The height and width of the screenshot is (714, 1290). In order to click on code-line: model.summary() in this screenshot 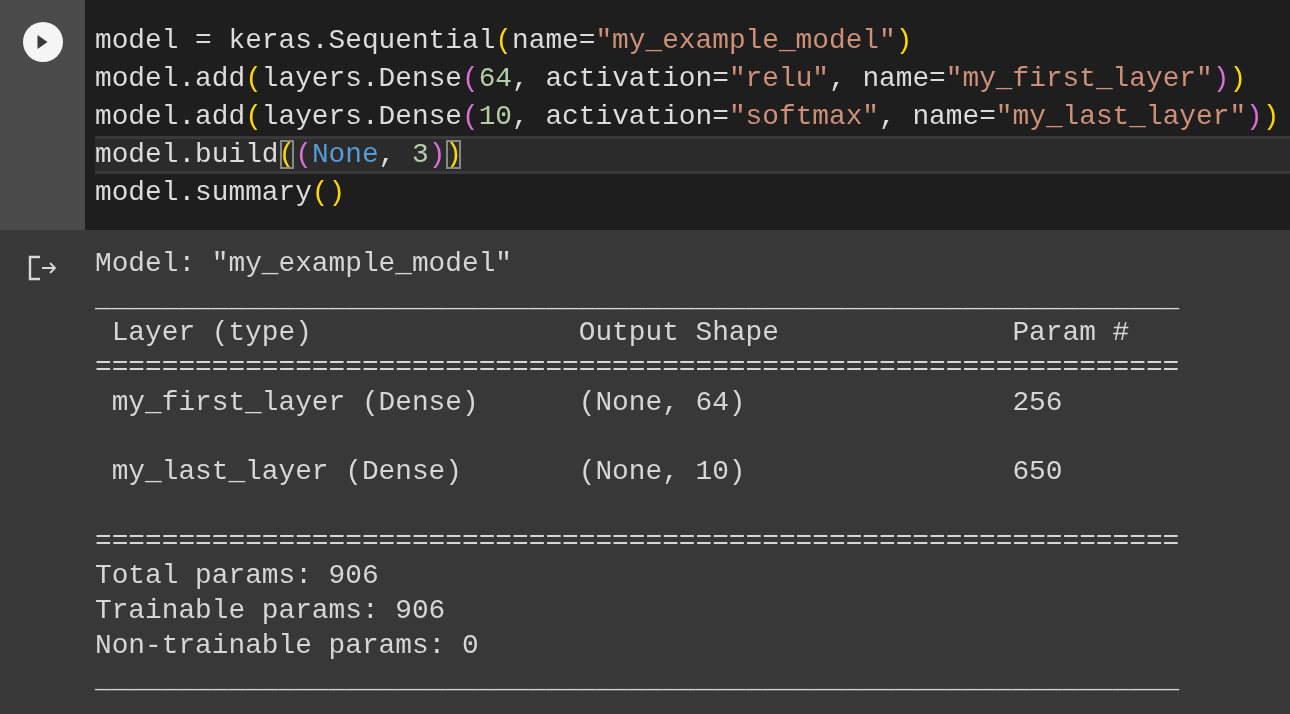, I will do `click(221, 193)`.